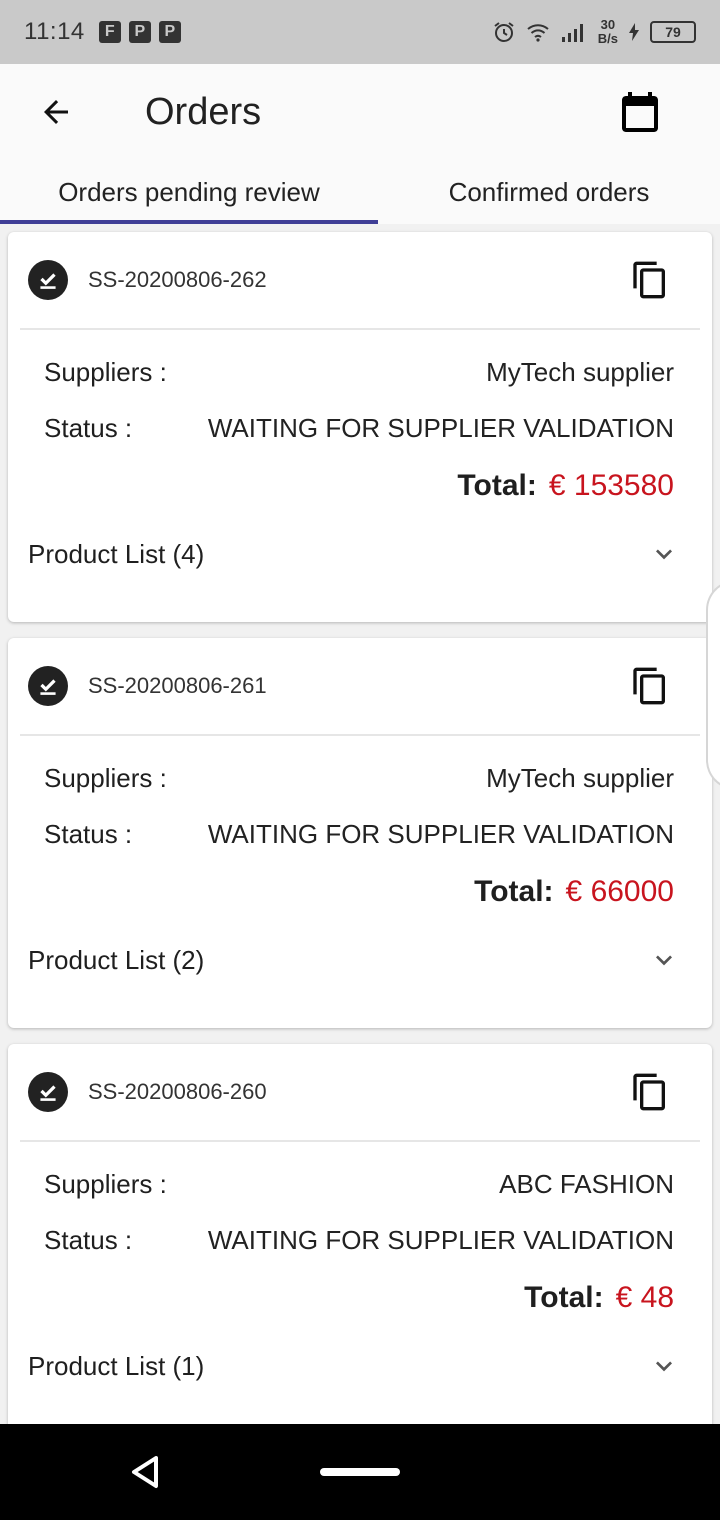 The image size is (720, 1520). Describe the element at coordinates (644, 1297) in the screenshot. I see `total-value: € 48` at that location.